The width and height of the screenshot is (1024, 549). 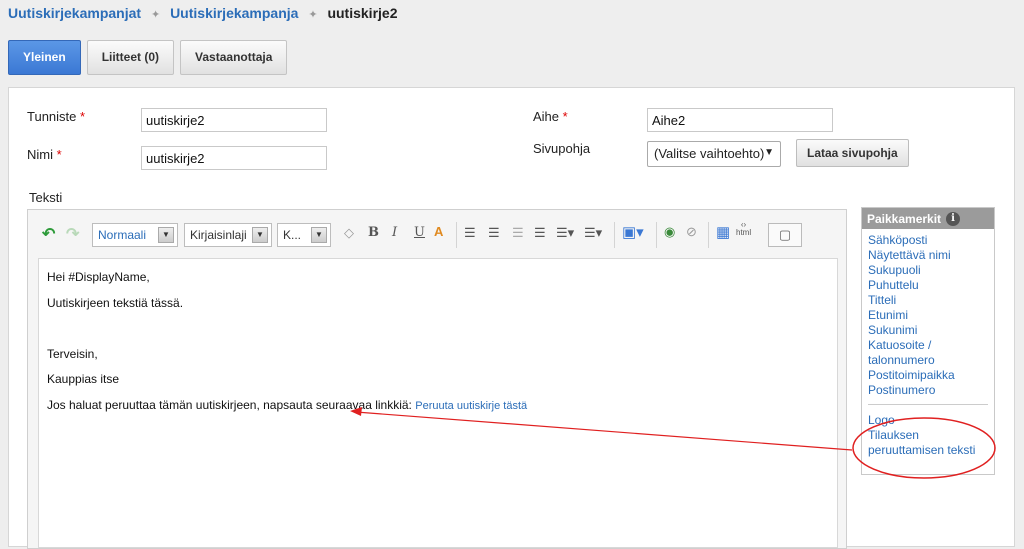 What do you see at coordinates (593, 233) in the screenshot?
I see `line-height-icon: ☰▾` at bounding box center [593, 233].